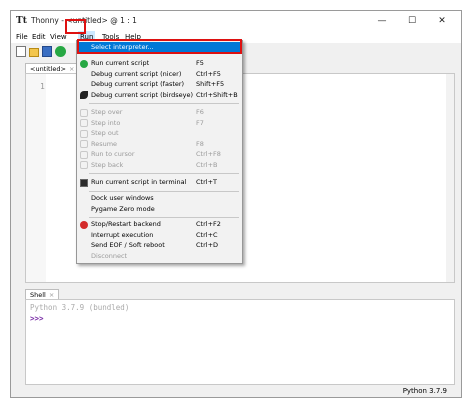  Describe the element at coordinates (51, 295) in the screenshot. I see `shell-tab-close-icon: ×` at that location.